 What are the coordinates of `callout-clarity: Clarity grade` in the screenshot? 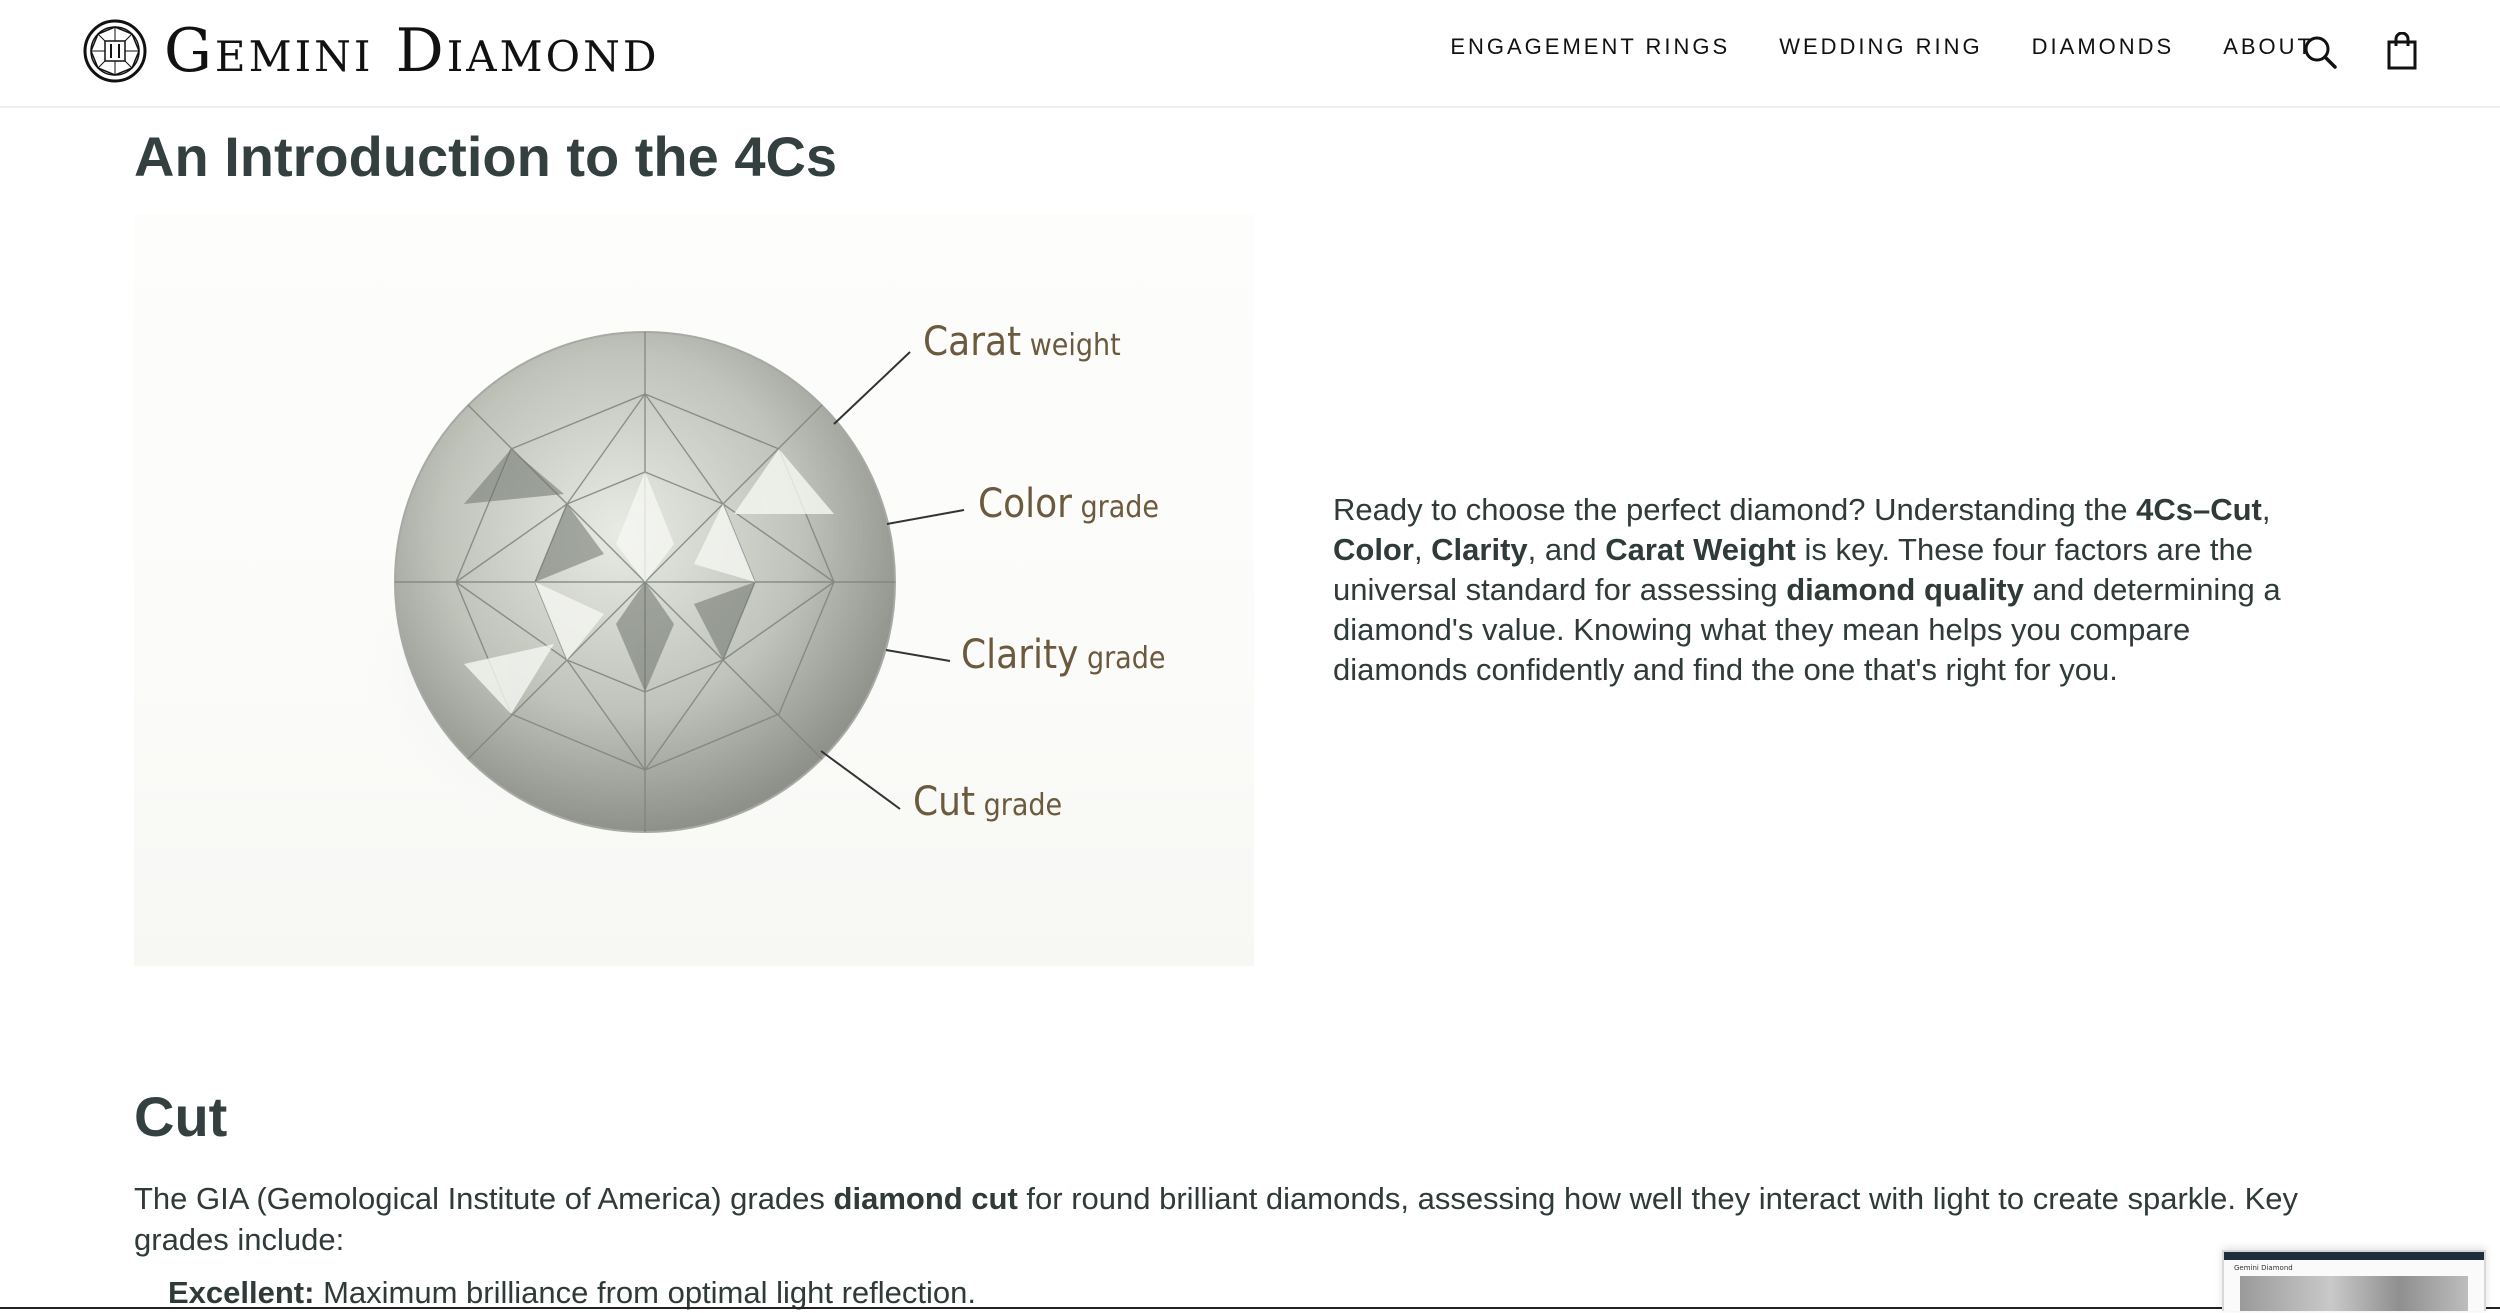 It's located at (1063, 655).